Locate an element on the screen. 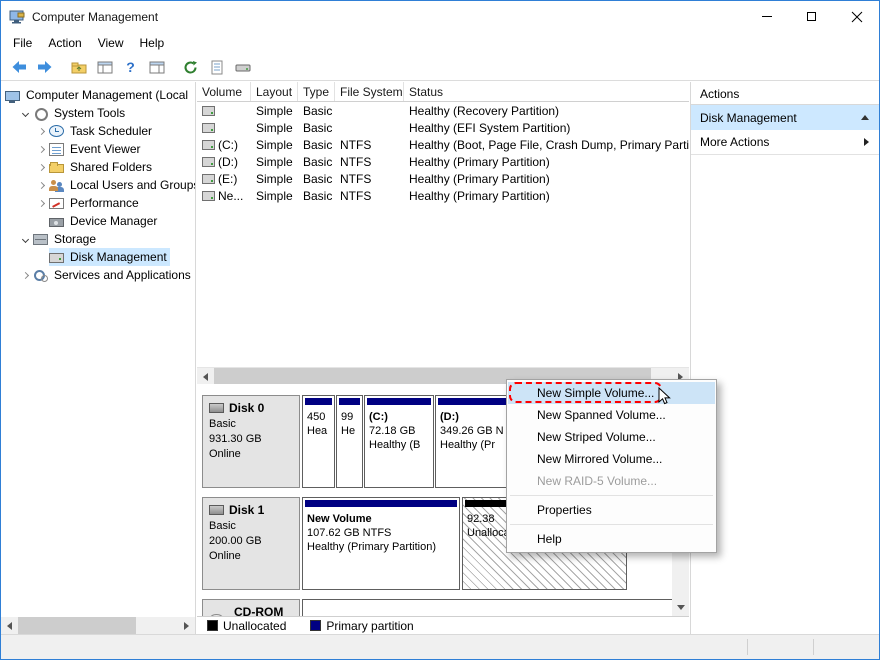  tree-item-event-viewer: Event Viewer is located at coordinates (98, 149).